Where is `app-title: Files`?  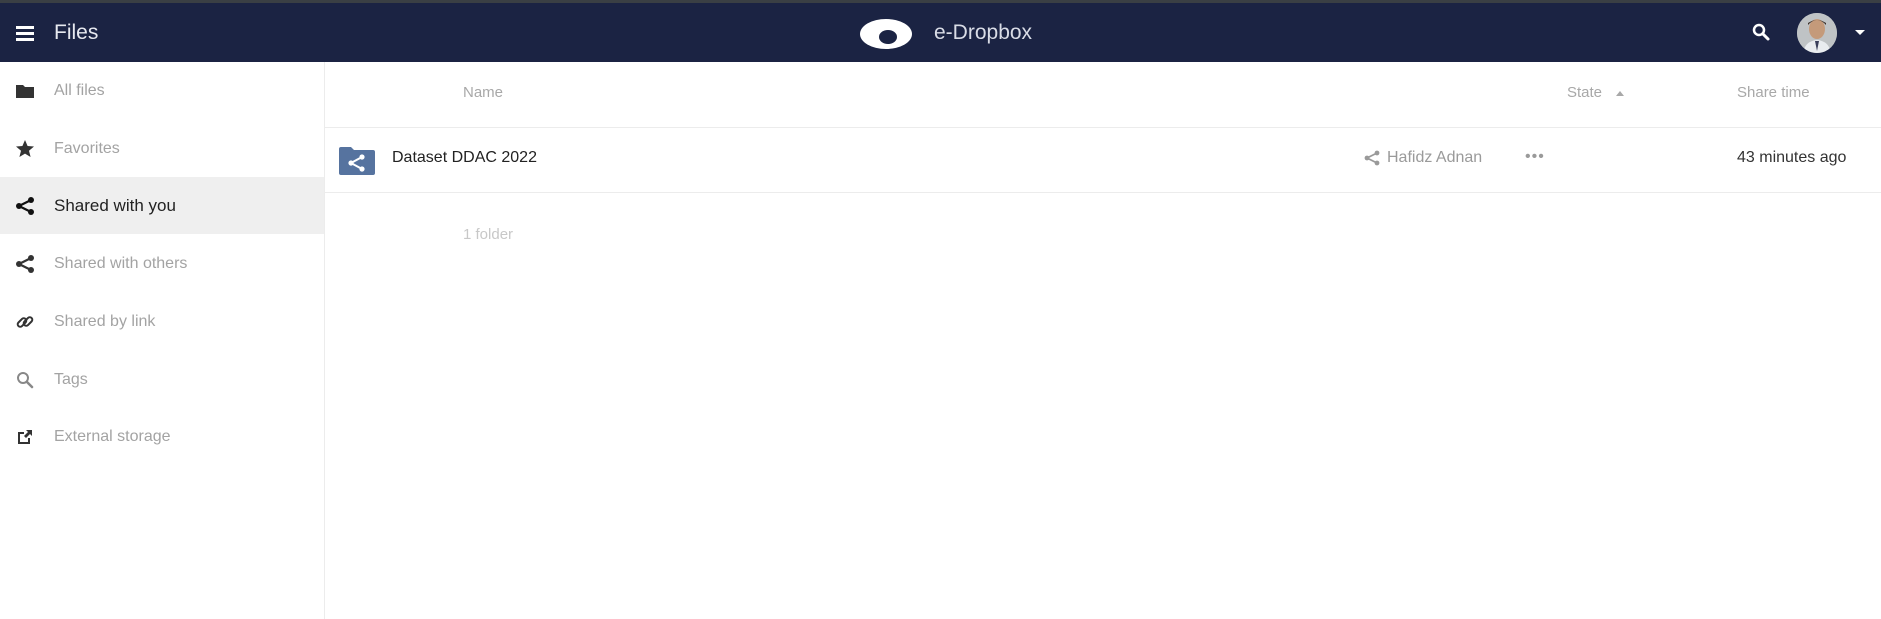 app-title: Files is located at coordinates (76, 32).